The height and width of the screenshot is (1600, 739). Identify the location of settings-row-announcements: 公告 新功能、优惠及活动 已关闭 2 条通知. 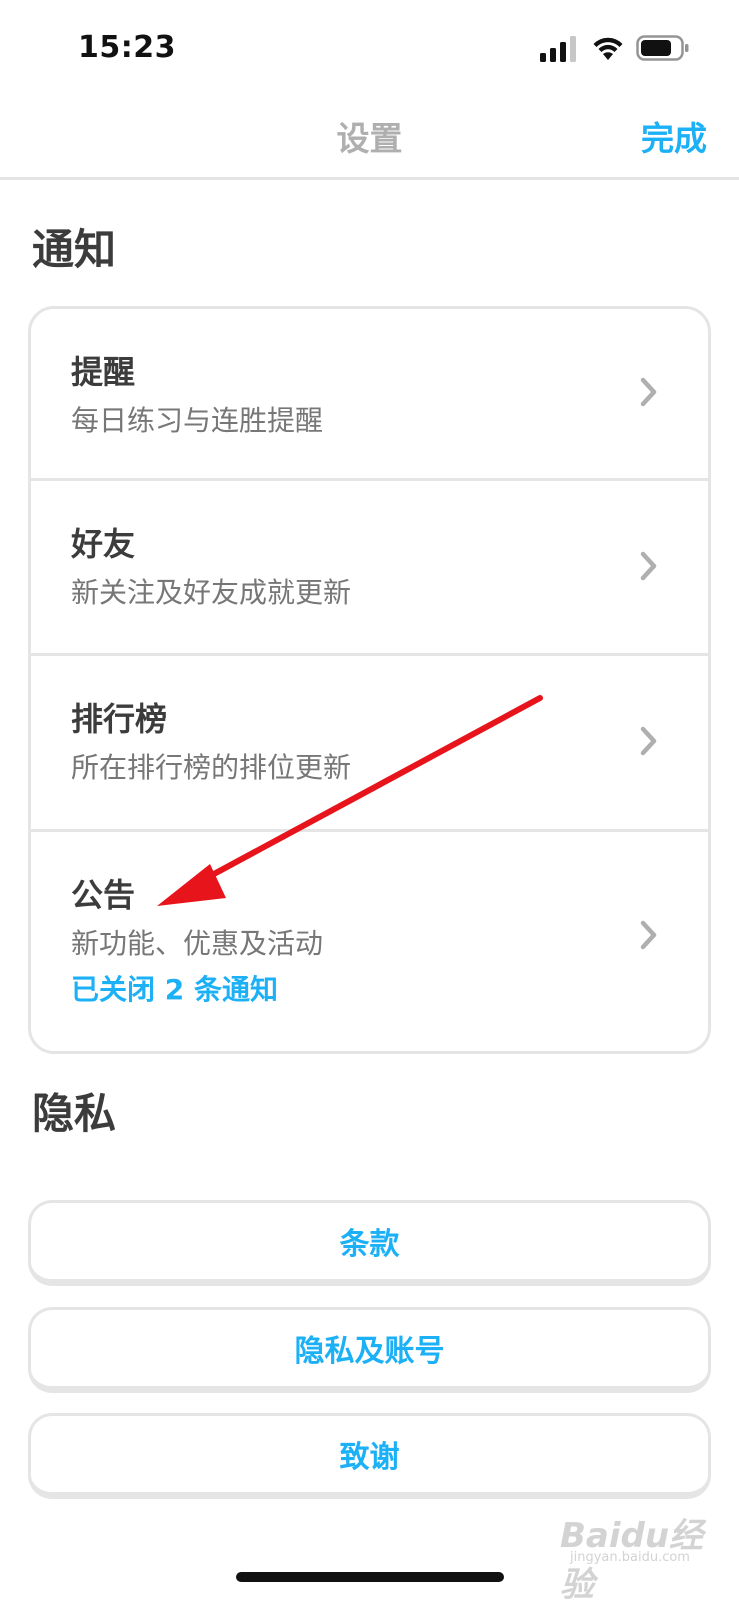
(369, 941).